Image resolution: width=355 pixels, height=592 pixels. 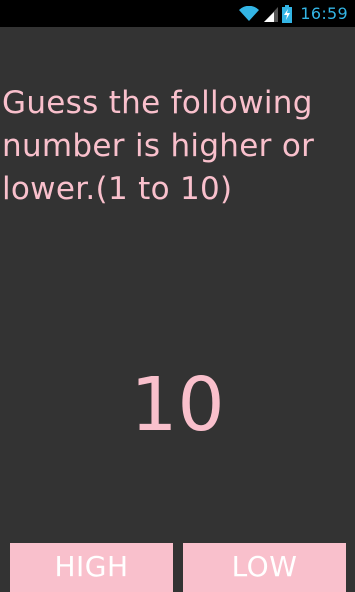 What do you see at coordinates (271, 14) in the screenshot?
I see `signal-icon` at bounding box center [271, 14].